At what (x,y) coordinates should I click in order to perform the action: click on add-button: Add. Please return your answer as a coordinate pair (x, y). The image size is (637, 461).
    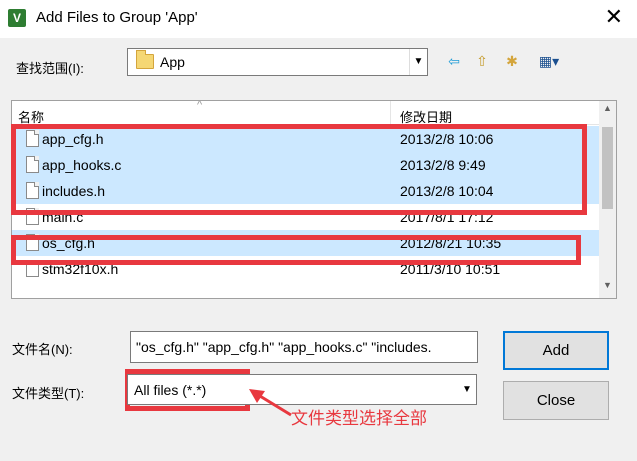
    Looking at the image, I should click on (556, 350).